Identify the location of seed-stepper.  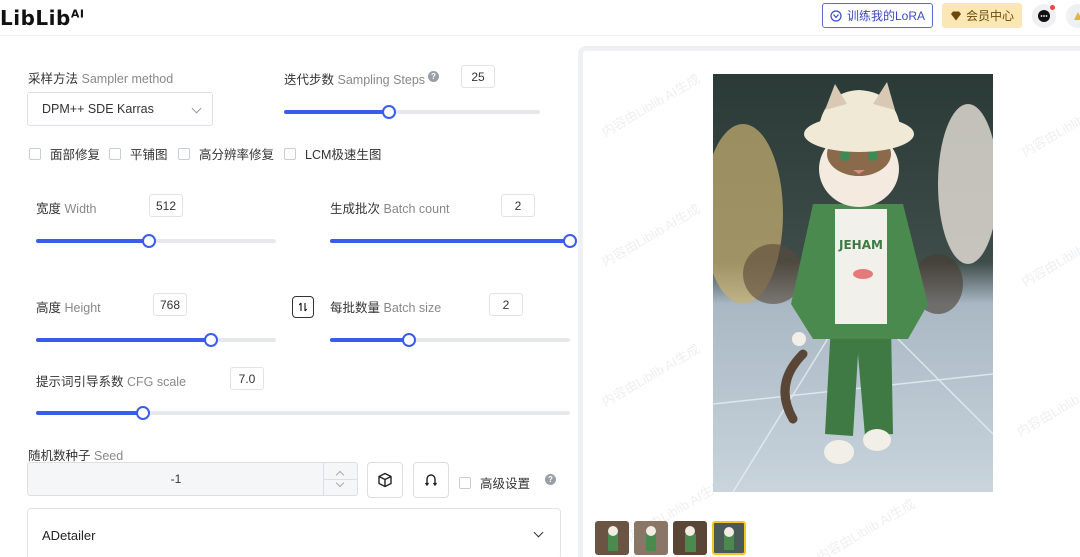
(340, 479).